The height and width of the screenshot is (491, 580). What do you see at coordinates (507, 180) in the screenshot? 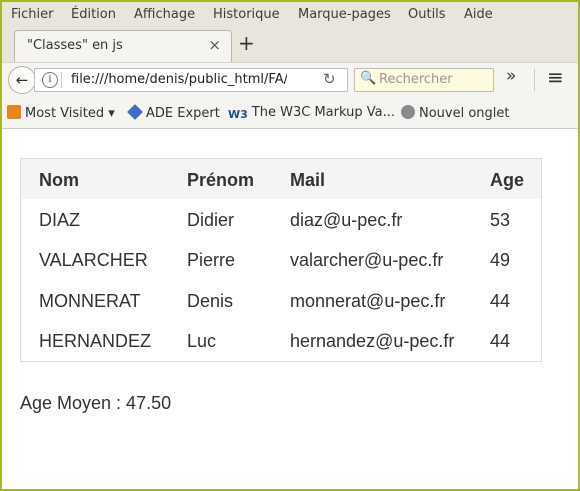
I see `header-age: Age` at bounding box center [507, 180].